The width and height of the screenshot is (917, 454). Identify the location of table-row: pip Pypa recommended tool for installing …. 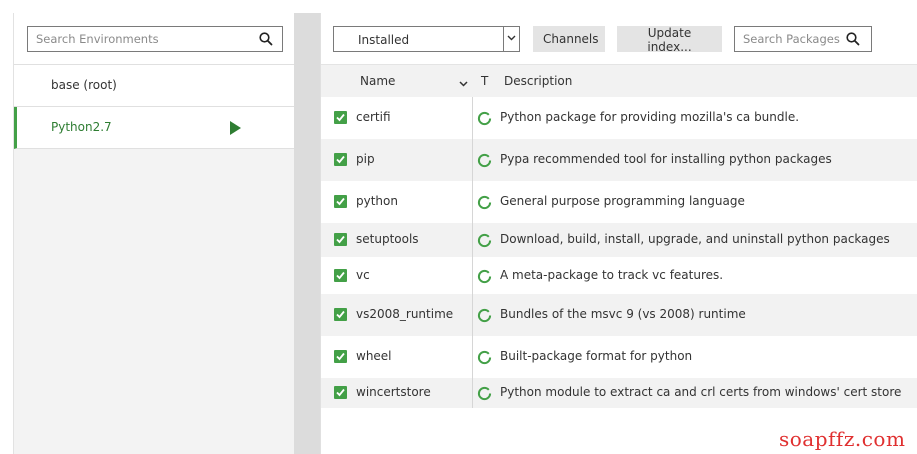
(619, 160).